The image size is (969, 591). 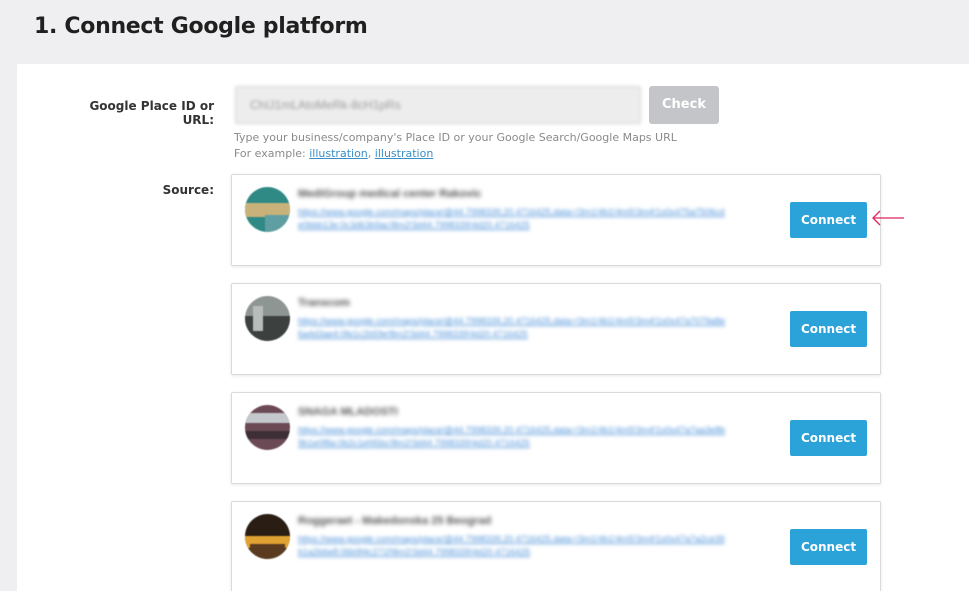 I want to click on page-title: 1. Connect Google platform, so click(x=201, y=26).